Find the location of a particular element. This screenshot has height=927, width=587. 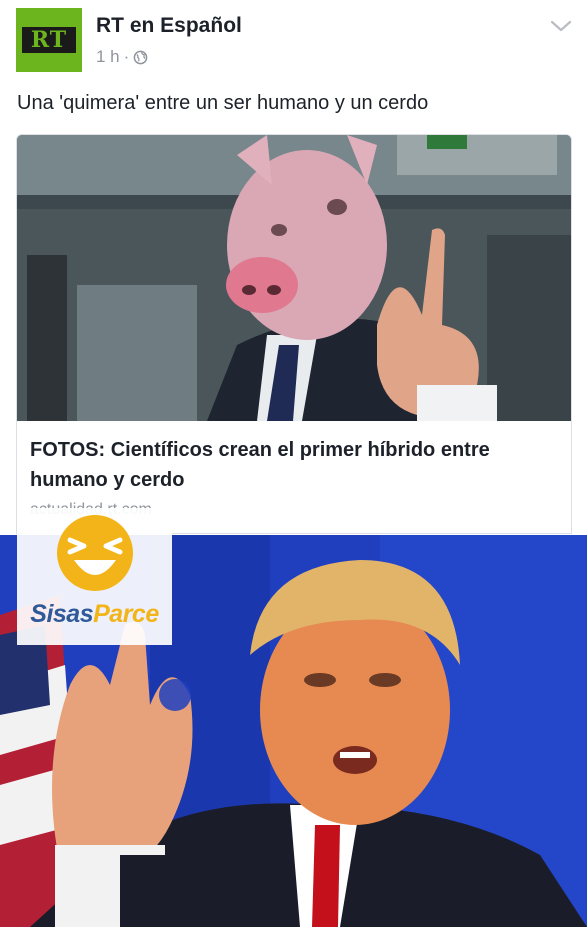

chevron-down-icon is located at coordinates (561, 26).